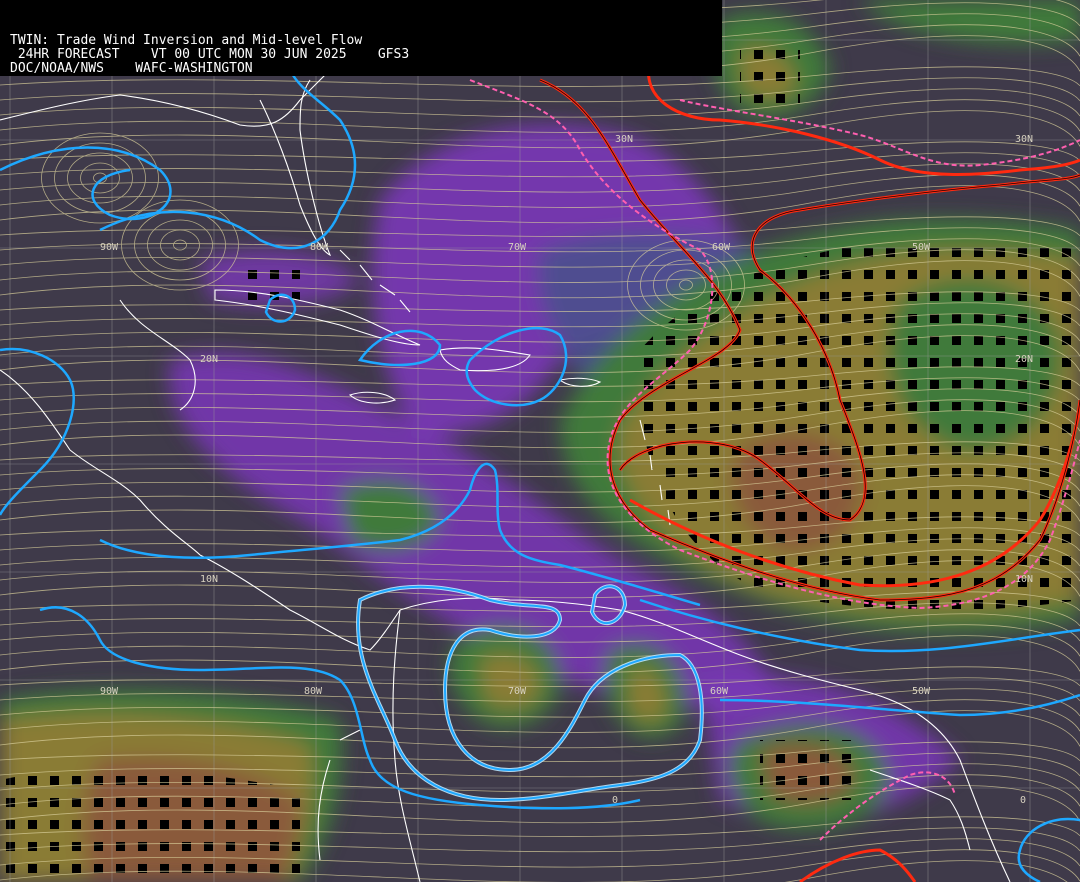  I want to click on cyan-contour-west, so click(37, 431).